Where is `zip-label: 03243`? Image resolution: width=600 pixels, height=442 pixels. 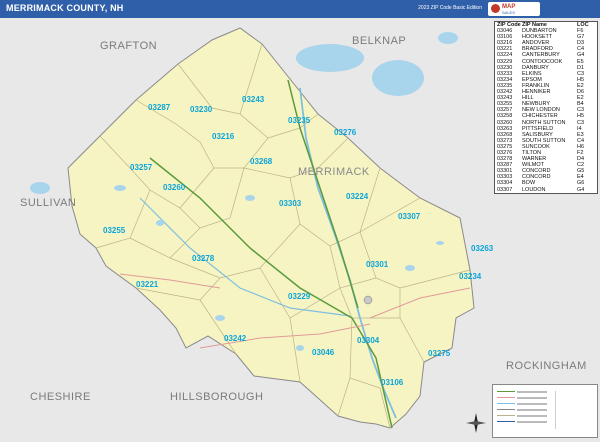
zip-label: 03243 is located at coordinates (253, 99).